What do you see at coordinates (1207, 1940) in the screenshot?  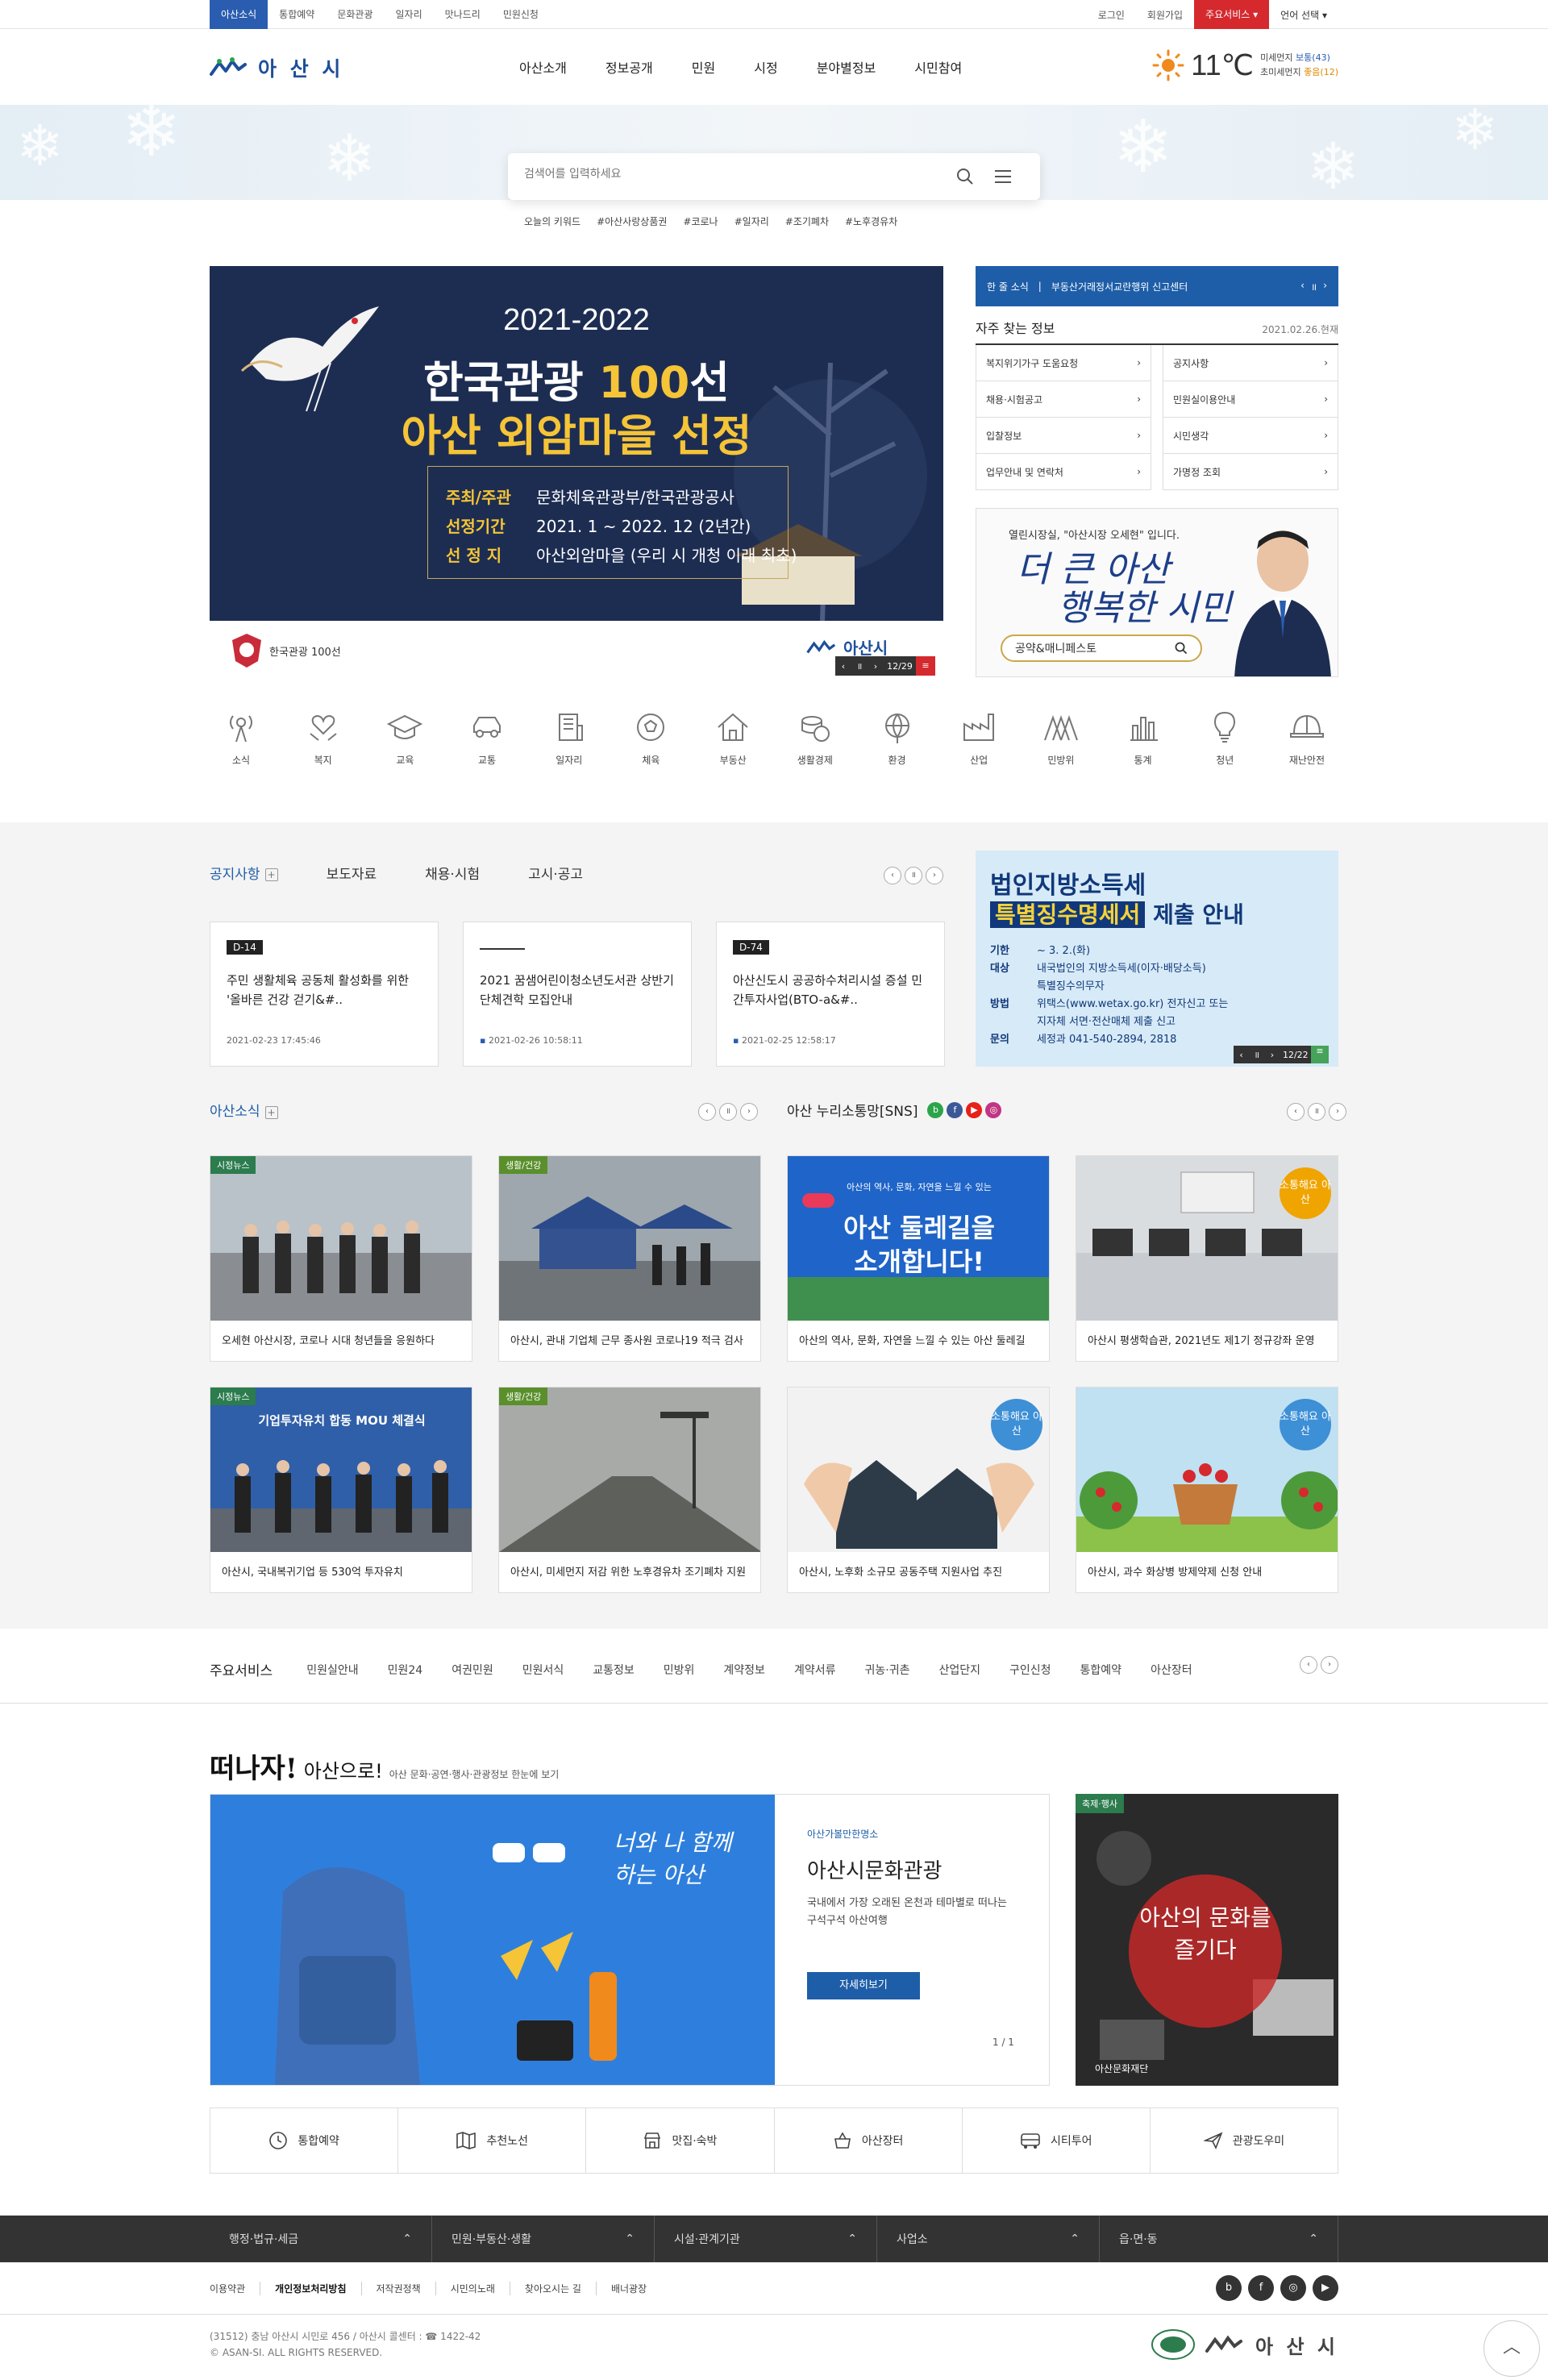 I see `festival-banner: 축제·행사 아산의 문화를 즐기다 아산문화재단` at bounding box center [1207, 1940].